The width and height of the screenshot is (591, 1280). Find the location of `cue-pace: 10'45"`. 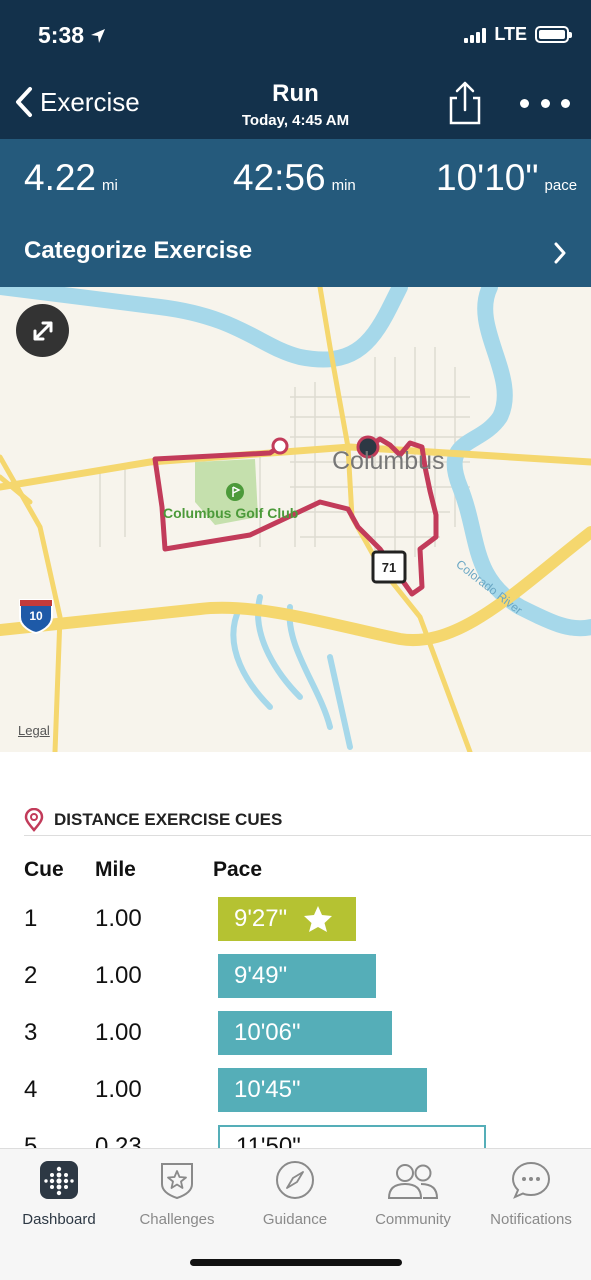

cue-pace: 10'45" is located at coordinates (267, 1089).